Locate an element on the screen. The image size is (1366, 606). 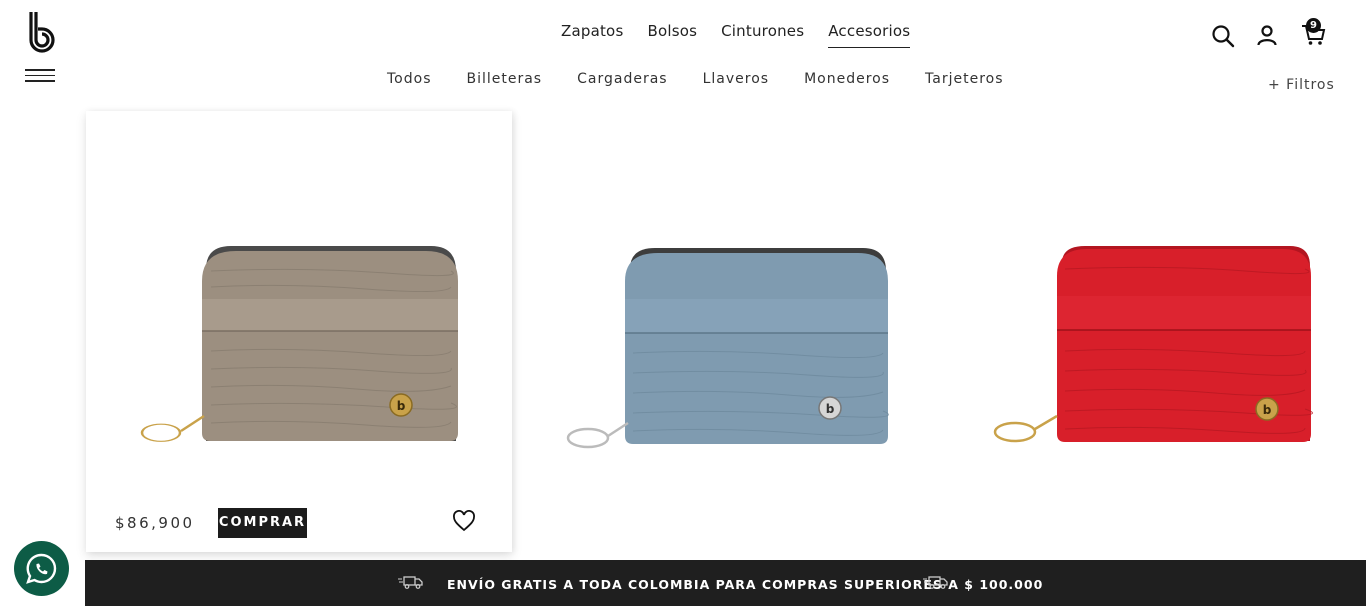
subnav-billeteras: Billeteras is located at coordinates (504, 79).